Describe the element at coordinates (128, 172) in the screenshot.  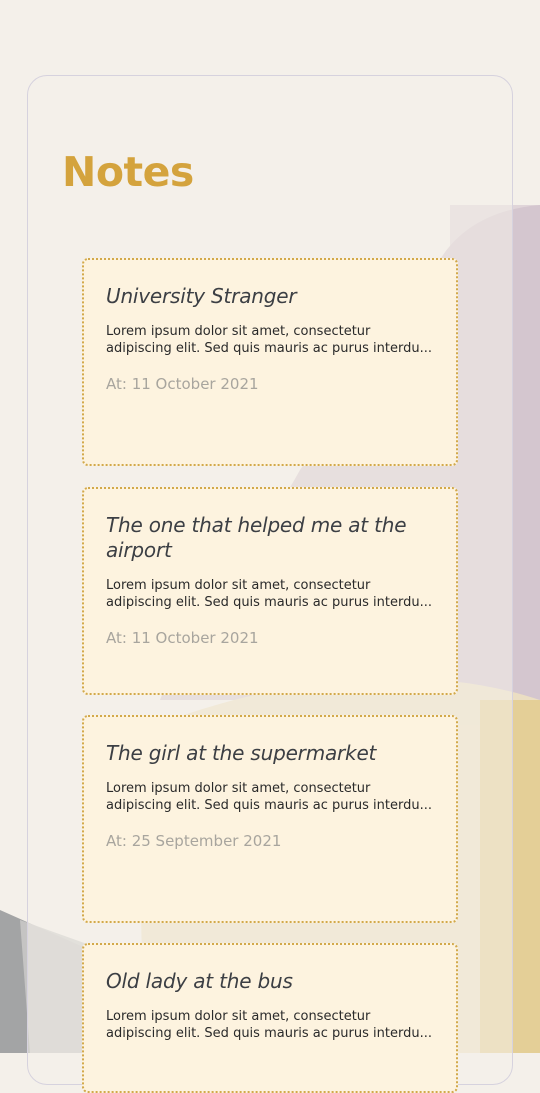
I see `page-title: Notes` at that location.